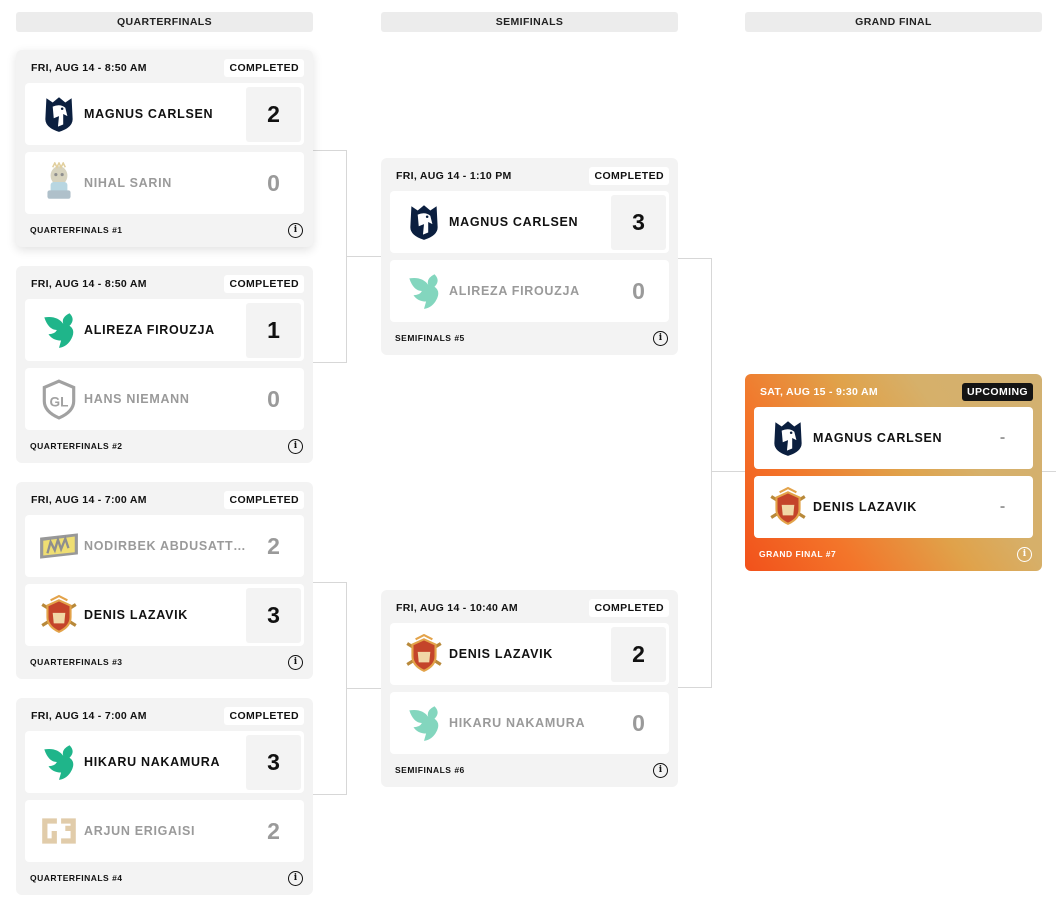  I want to click on team-row: MAGNUS CARLSEN 2, so click(164, 114).